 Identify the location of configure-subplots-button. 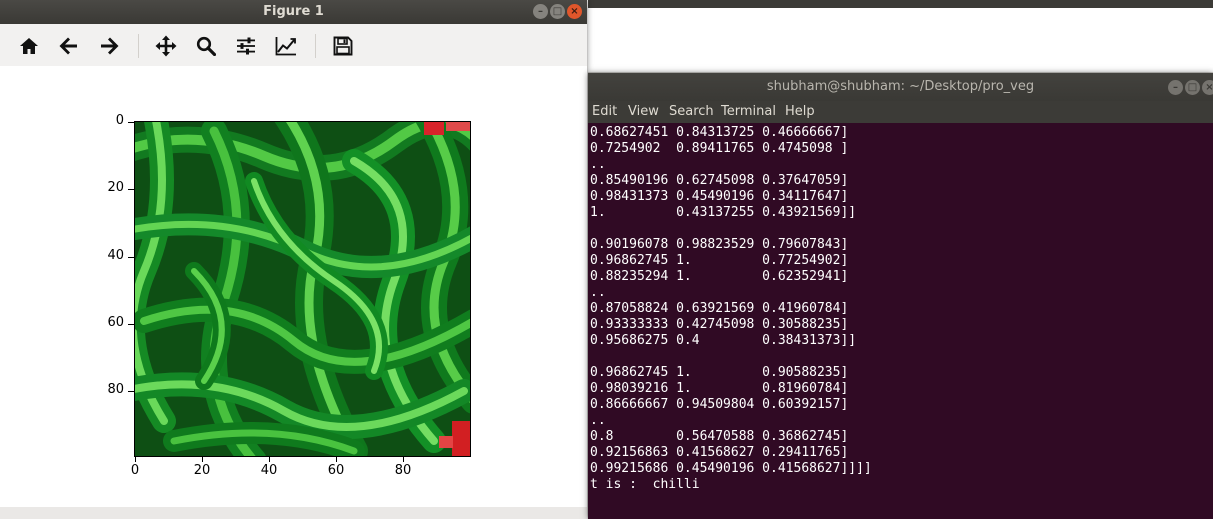
(246, 46).